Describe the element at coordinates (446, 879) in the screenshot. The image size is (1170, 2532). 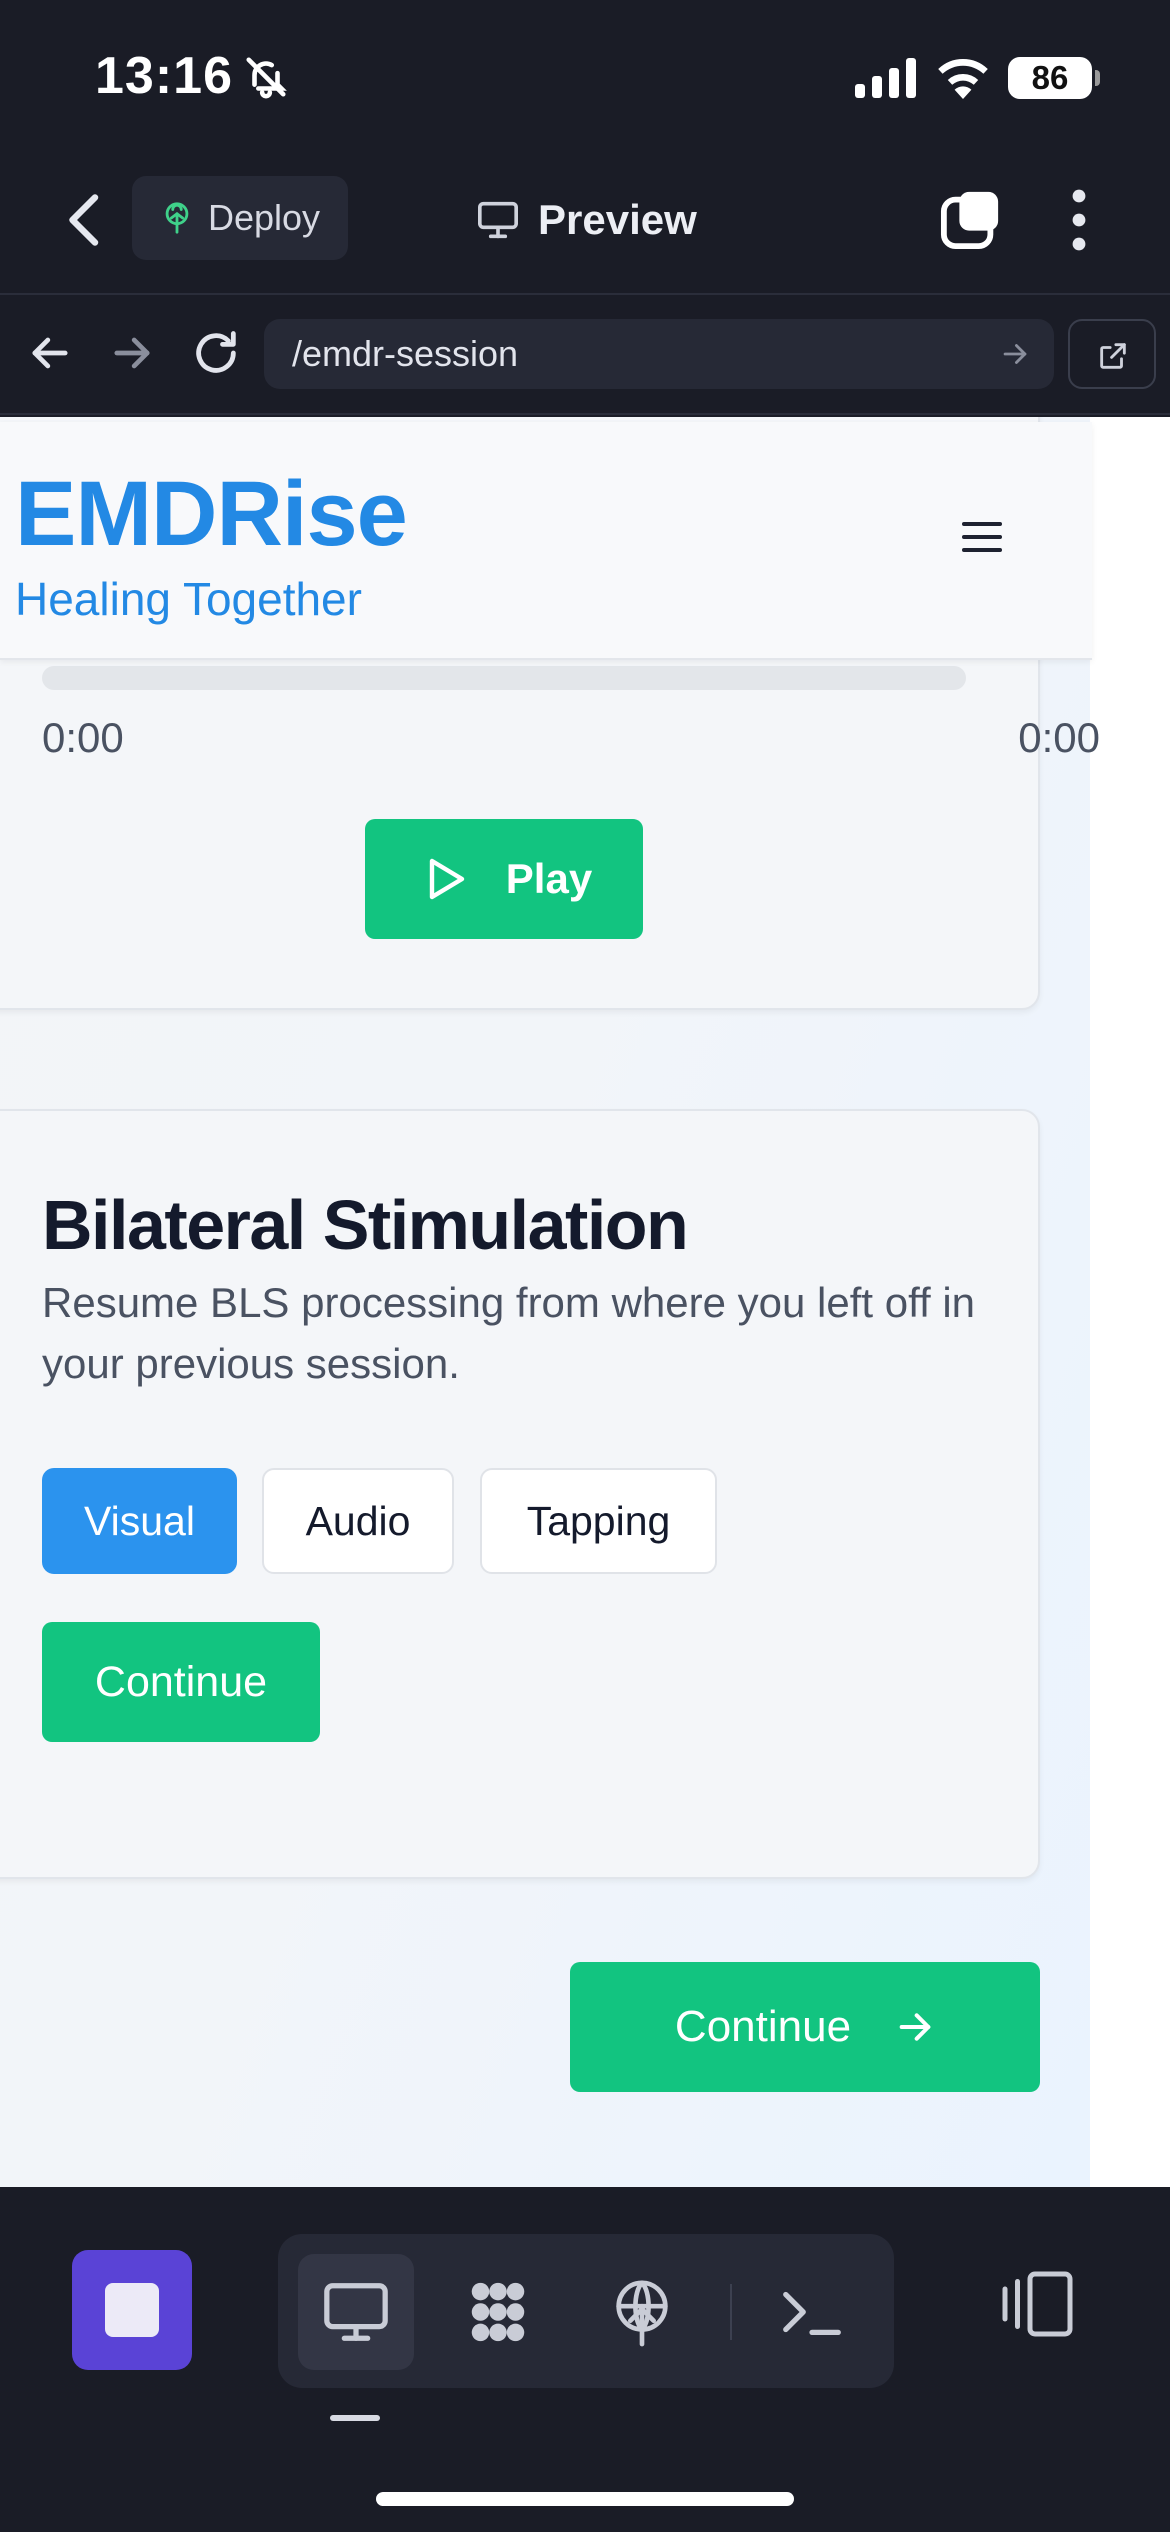
I see `play-icon` at that location.